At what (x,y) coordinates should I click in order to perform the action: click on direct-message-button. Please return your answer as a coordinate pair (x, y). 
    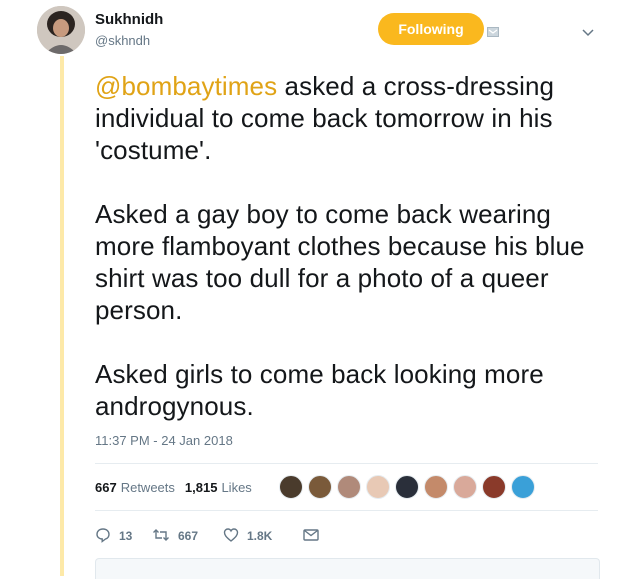
    Looking at the image, I should click on (315, 536).